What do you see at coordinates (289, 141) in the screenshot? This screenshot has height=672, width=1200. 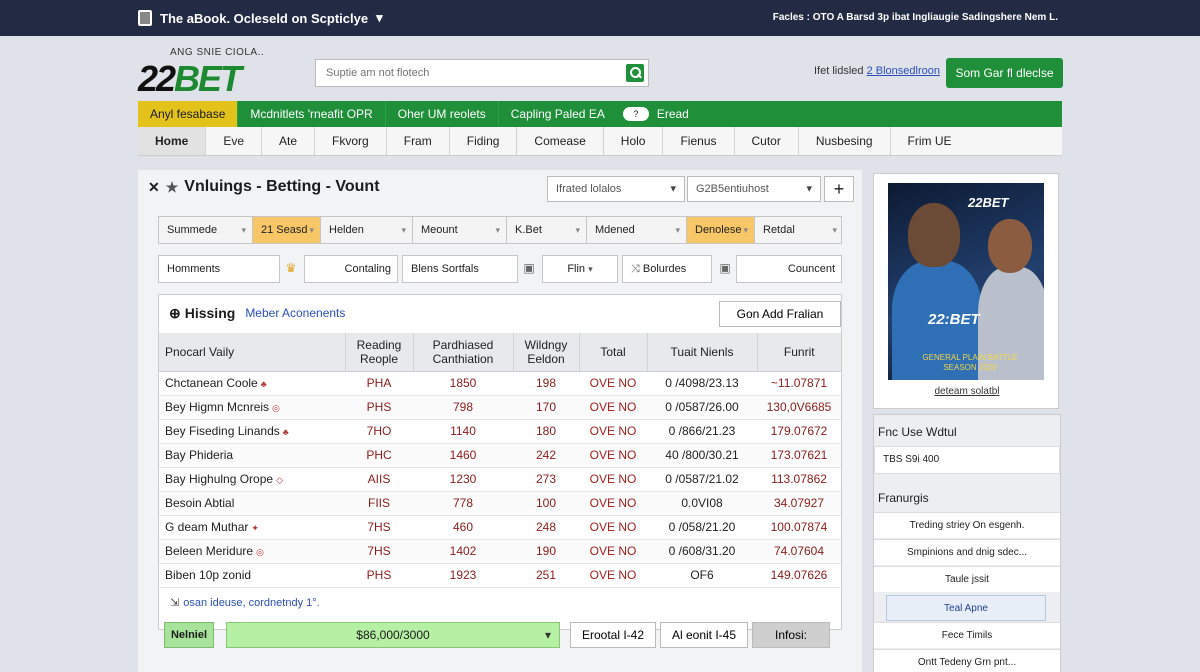 I see `tab-2: Ate` at bounding box center [289, 141].